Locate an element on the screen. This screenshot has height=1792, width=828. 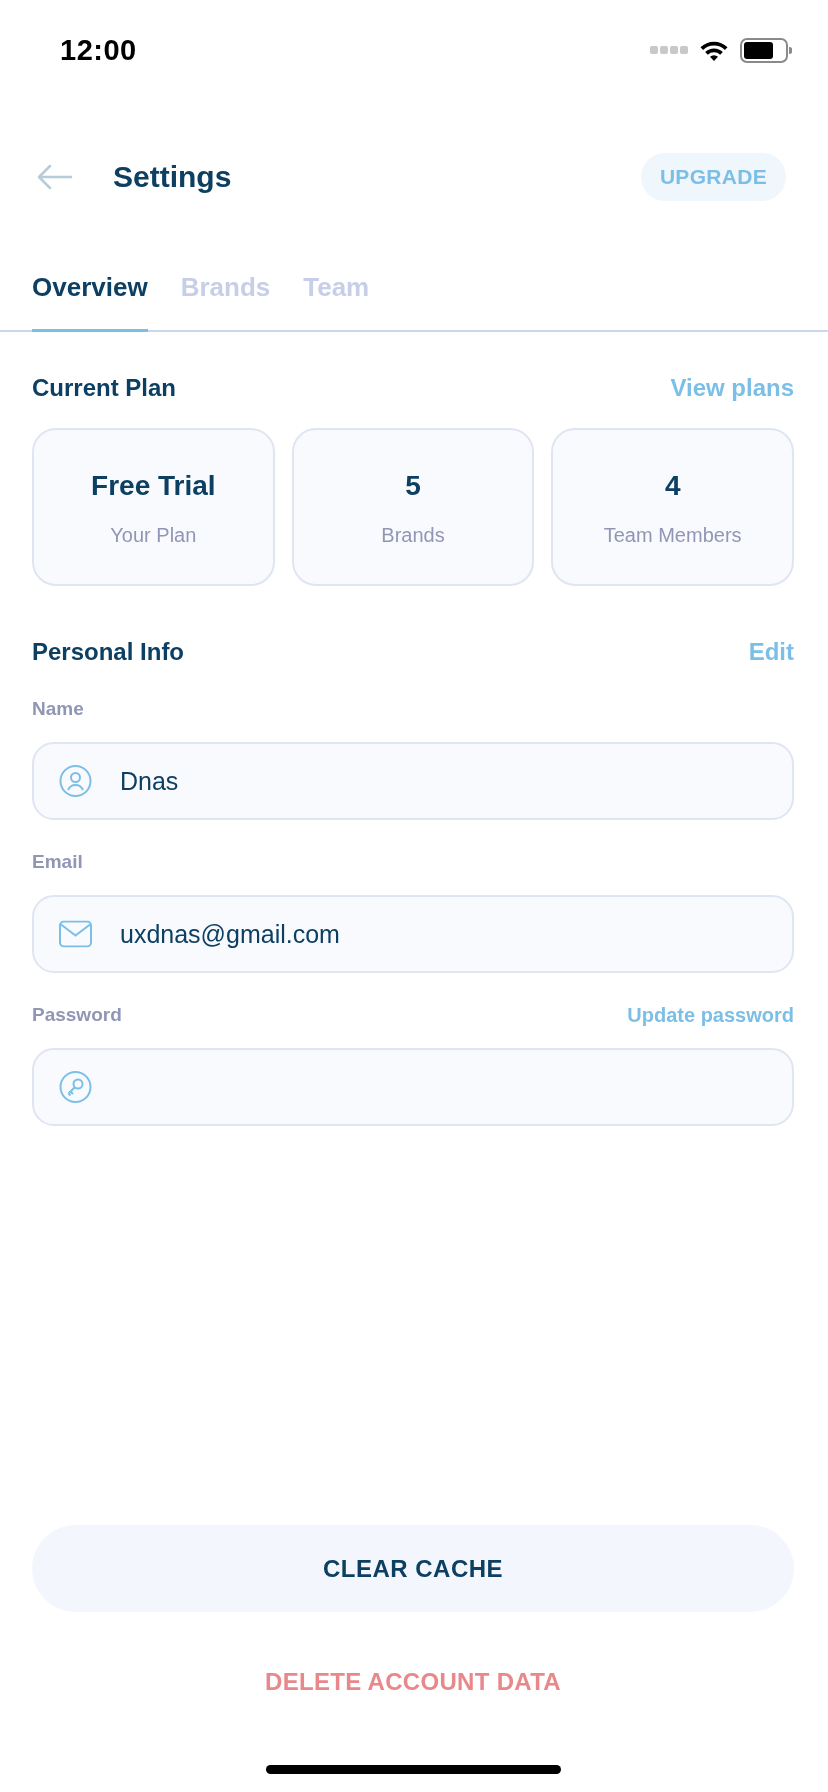
card-label: Team Members is located at coordinates (672, 535).